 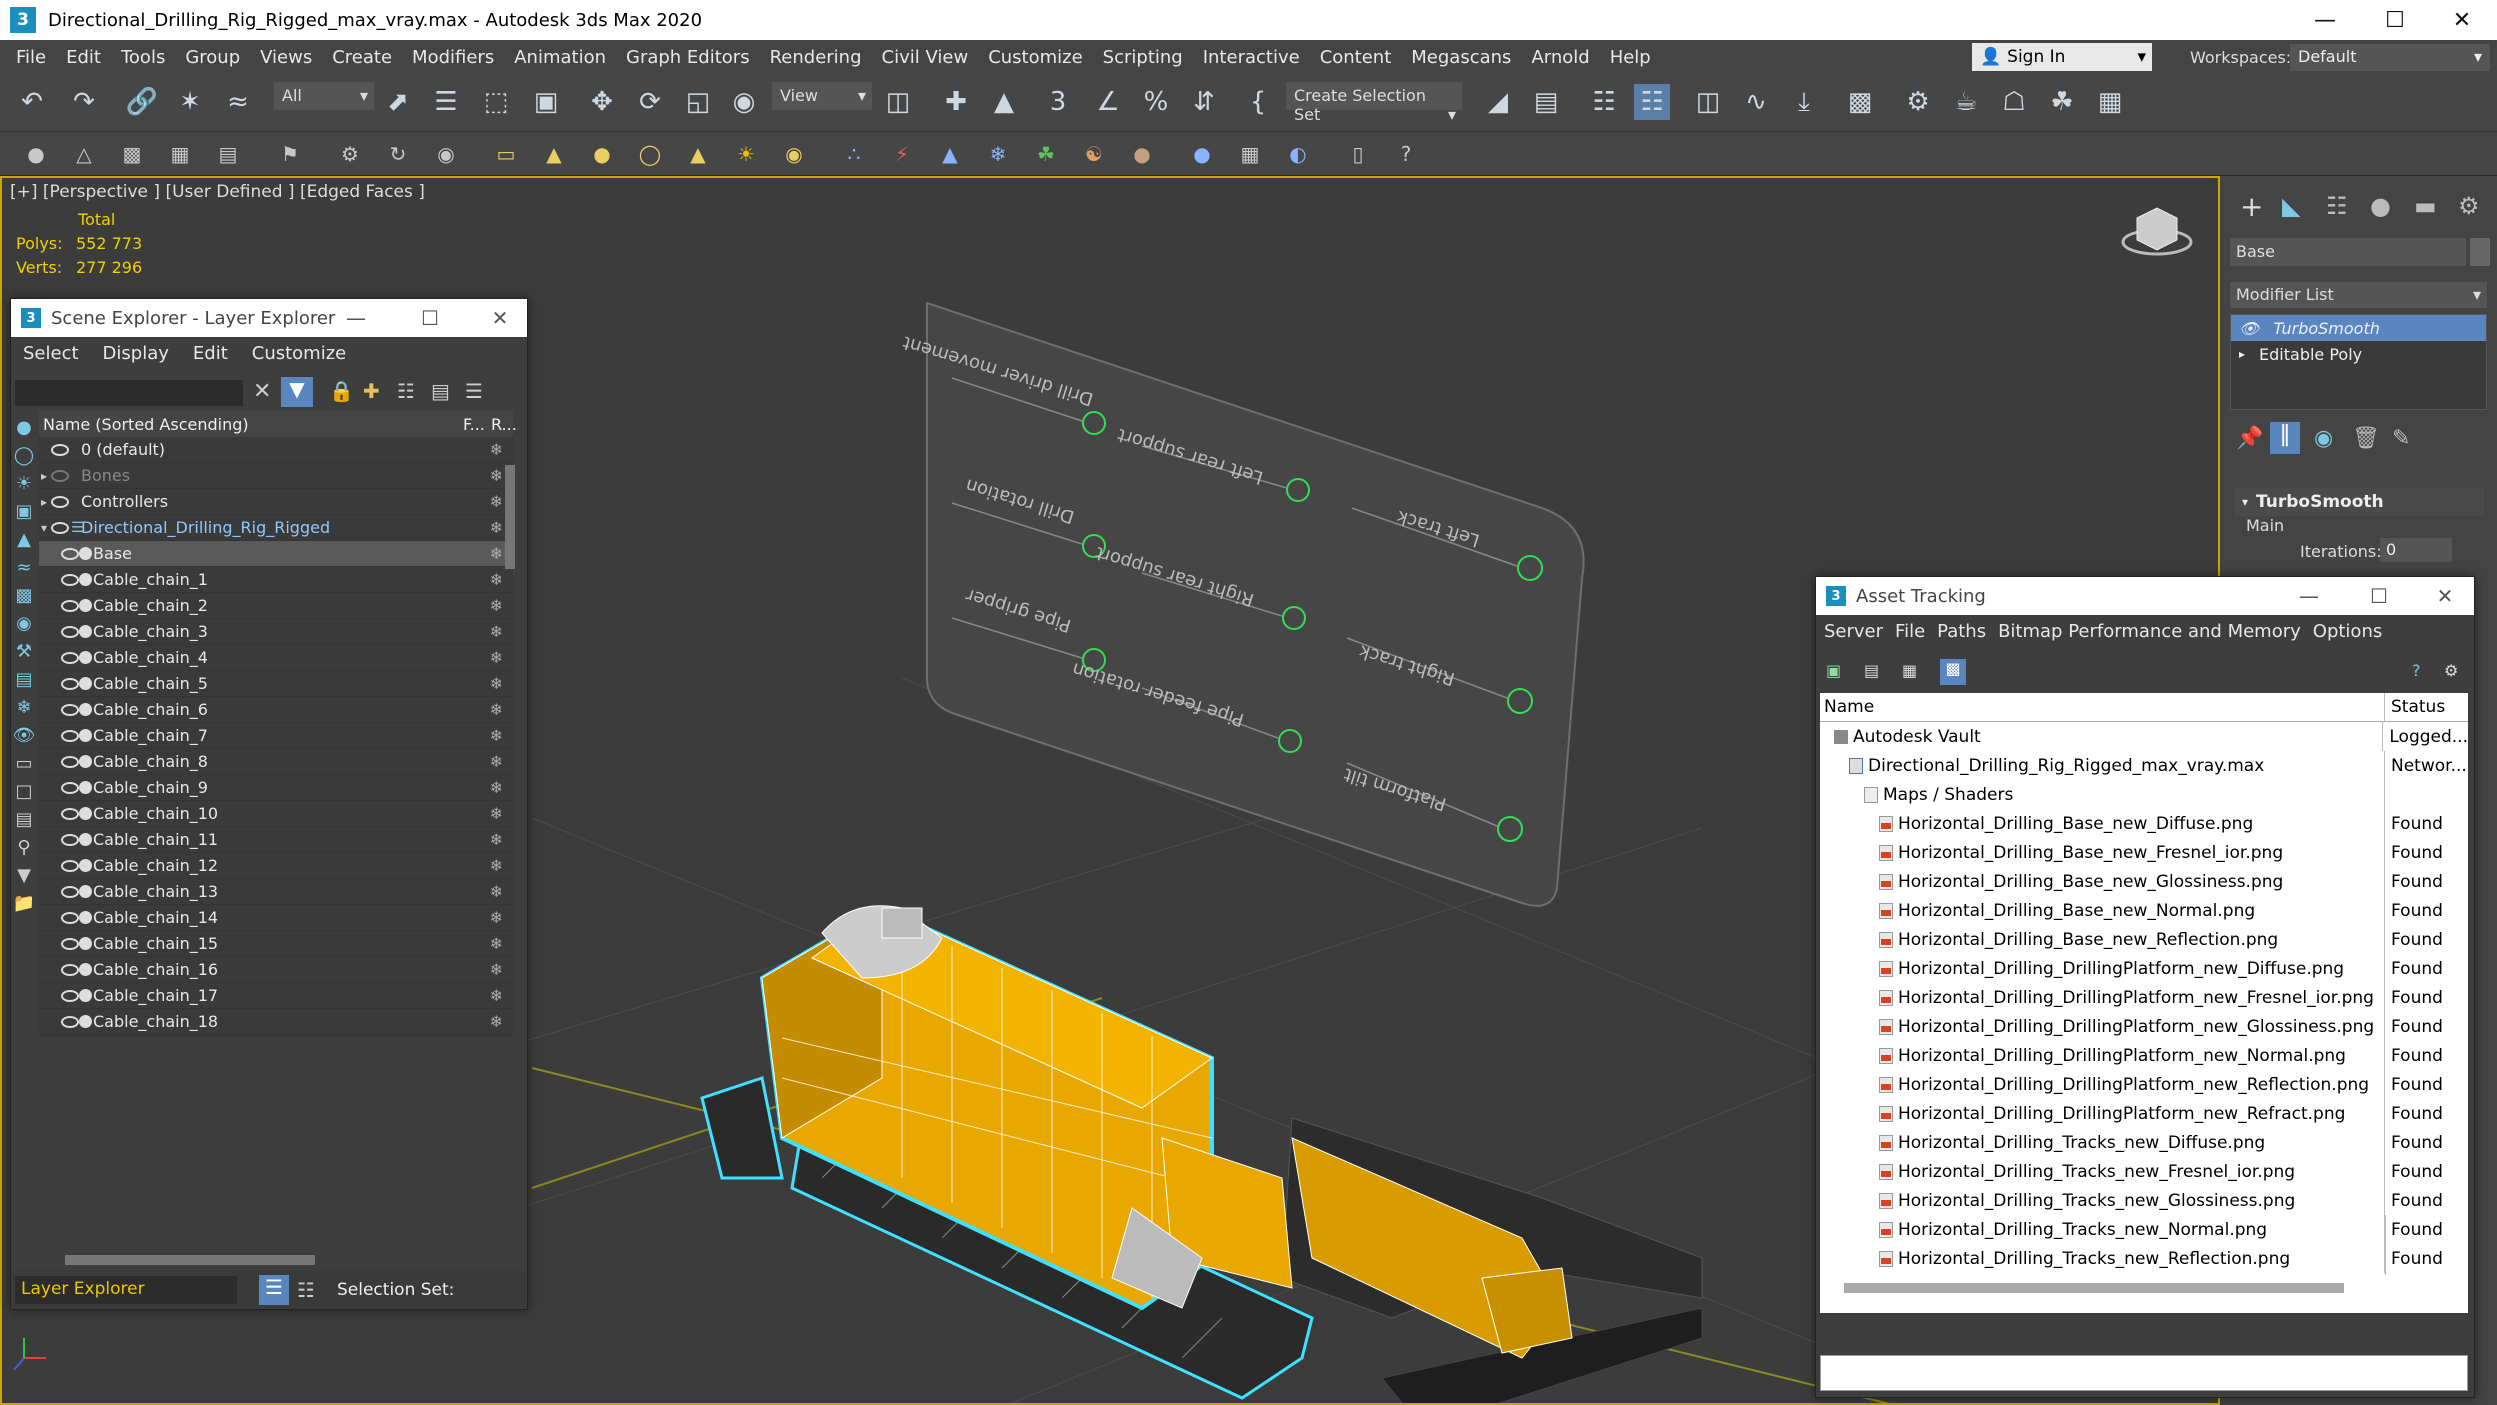 What do you see at coordinates (1202, 154) in the screenshot?
I see `sphere-blue-icon: ●` at bounding box center [1202, 154].